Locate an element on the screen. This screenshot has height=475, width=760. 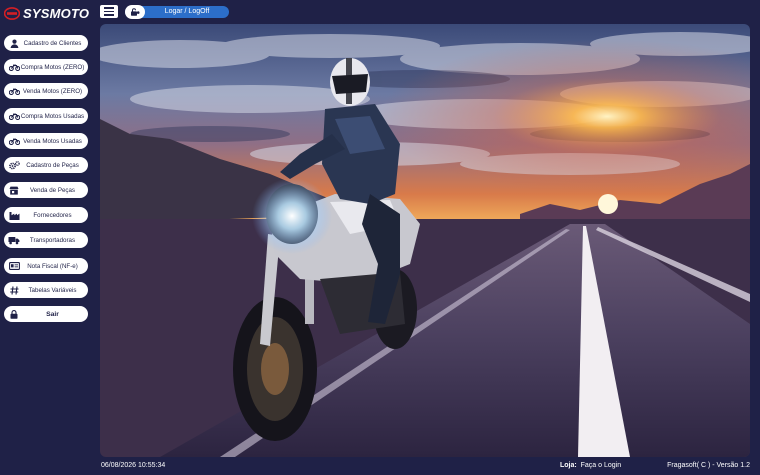
sidebar-item-label: Venda Motos Usadas is located at coordinates (52, 141).